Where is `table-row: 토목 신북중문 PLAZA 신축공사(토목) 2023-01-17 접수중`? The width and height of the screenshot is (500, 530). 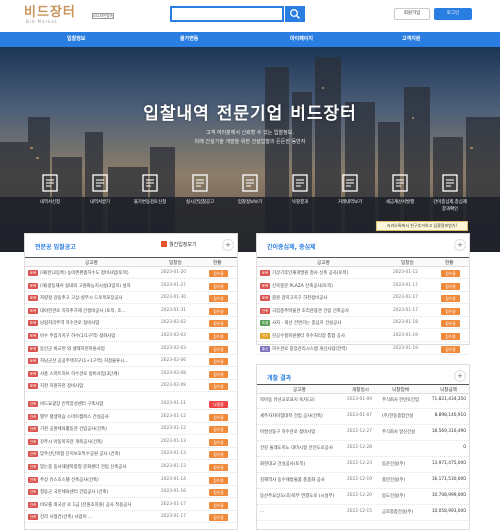 table-row: 토목 신북중문 PLAZA 신축공사(토목) 2023-01-17 접수중 is located at coordinates (363, 286).